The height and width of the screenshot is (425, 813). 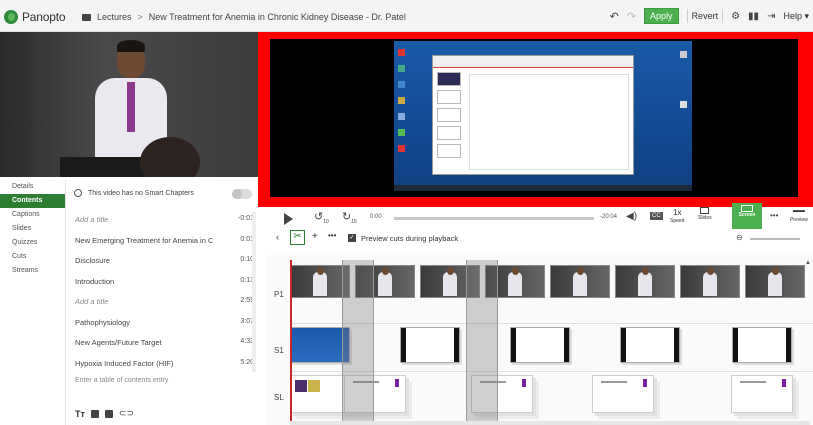 I want to click on quiz-check-icon, so click(x=94, y=413).